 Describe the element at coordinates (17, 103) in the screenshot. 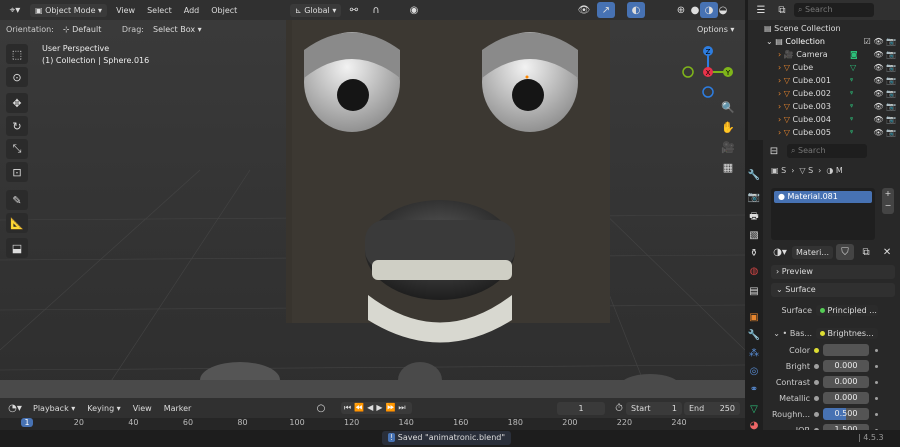

I see `move-tool-icon: ✥` at that location.